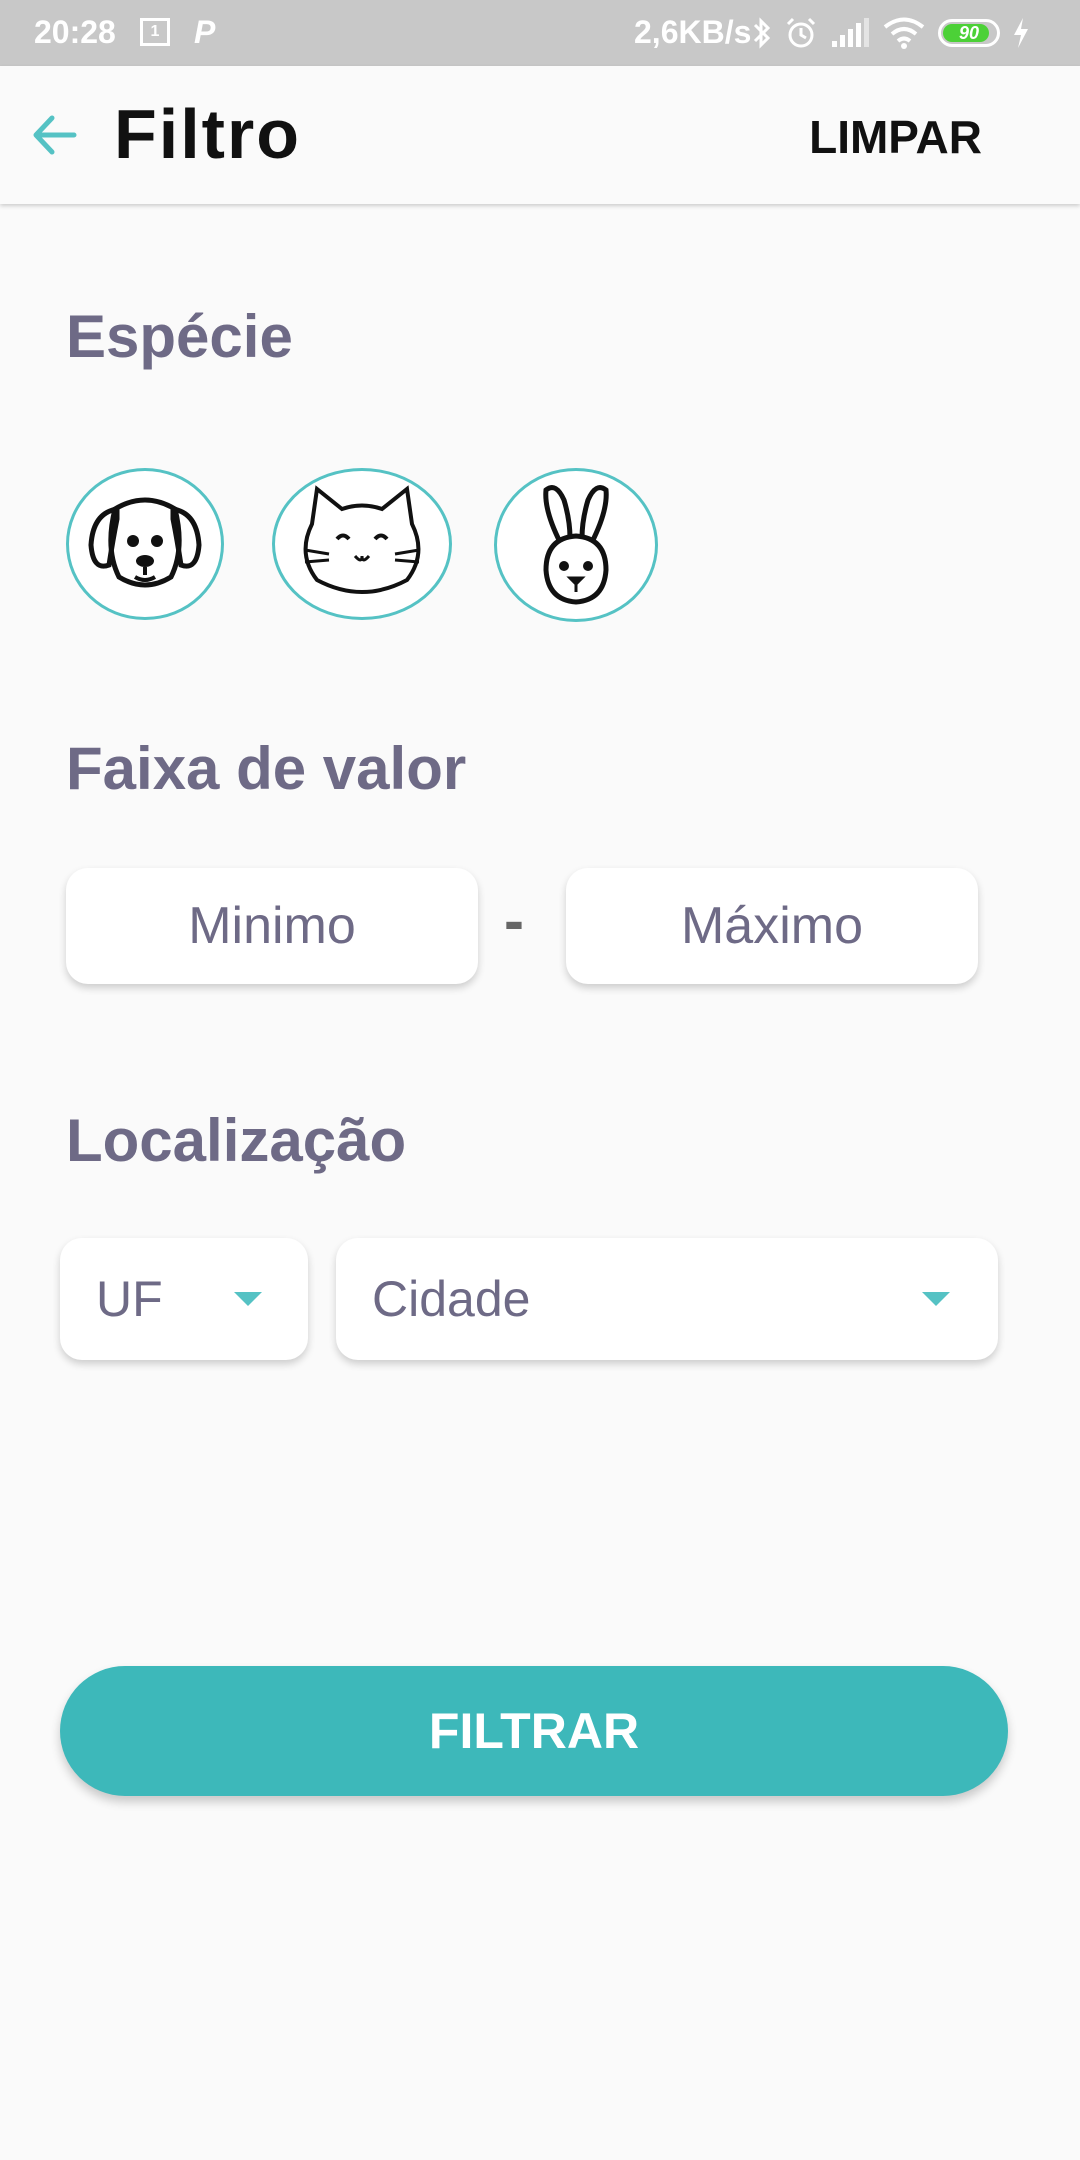 The width and height of the screenshot is (1080, 2160). I want to click on state-select: UF, so click(184, 1299).